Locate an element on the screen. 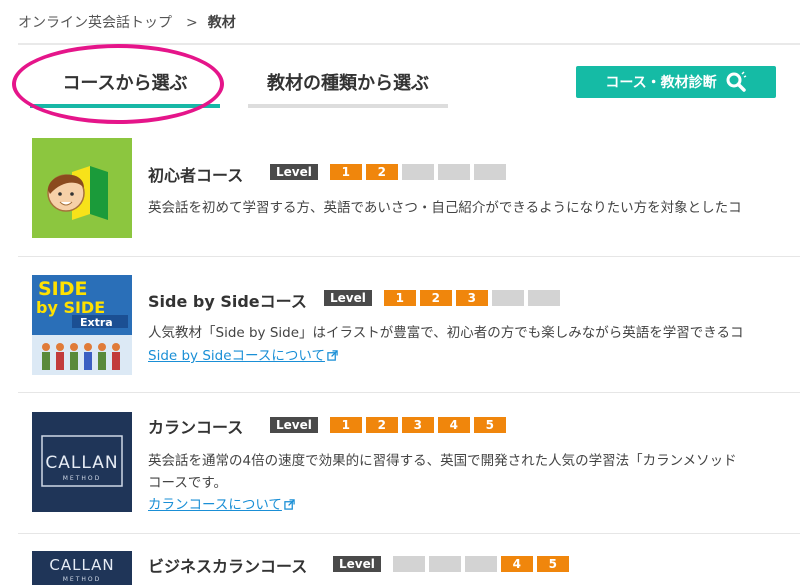 Image resolution: width=800 pixels, height=585 pixels. beginner-avatar-image is located at coordinates (77, 193).